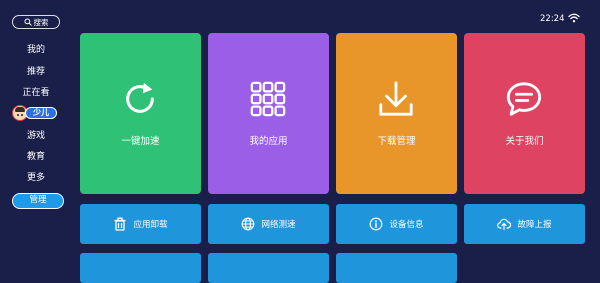 This screenshot has height=283, width=600. What do you see at coordinates (140, 113) in the screenshot?
I see `tile-speed-up: 一键加速` at bounding box center [140, 113].